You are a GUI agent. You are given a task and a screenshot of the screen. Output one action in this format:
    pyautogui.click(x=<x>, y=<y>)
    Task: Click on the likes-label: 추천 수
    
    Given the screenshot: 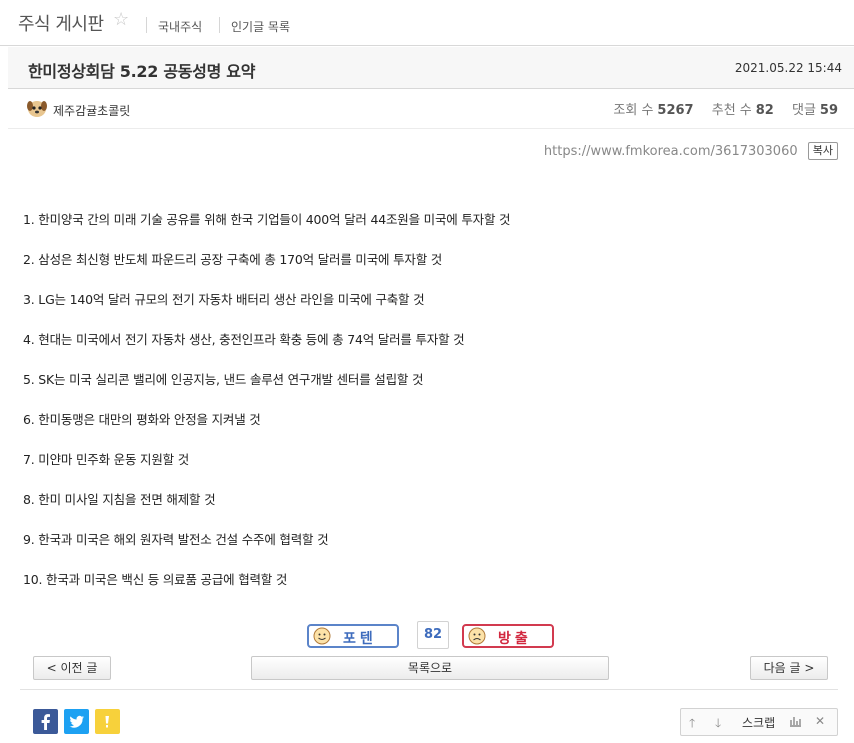 What is the action you would take?
    pyautogui.click(x=731, y=110)
    